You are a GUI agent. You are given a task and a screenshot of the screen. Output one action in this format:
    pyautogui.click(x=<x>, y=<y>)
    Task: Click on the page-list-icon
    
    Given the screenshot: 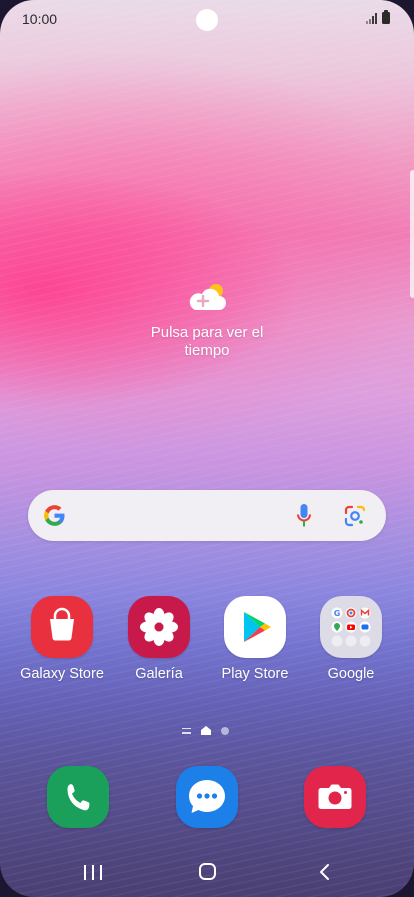 What is the action you would take?
    pyautogui.click(x=186, y=730)
    